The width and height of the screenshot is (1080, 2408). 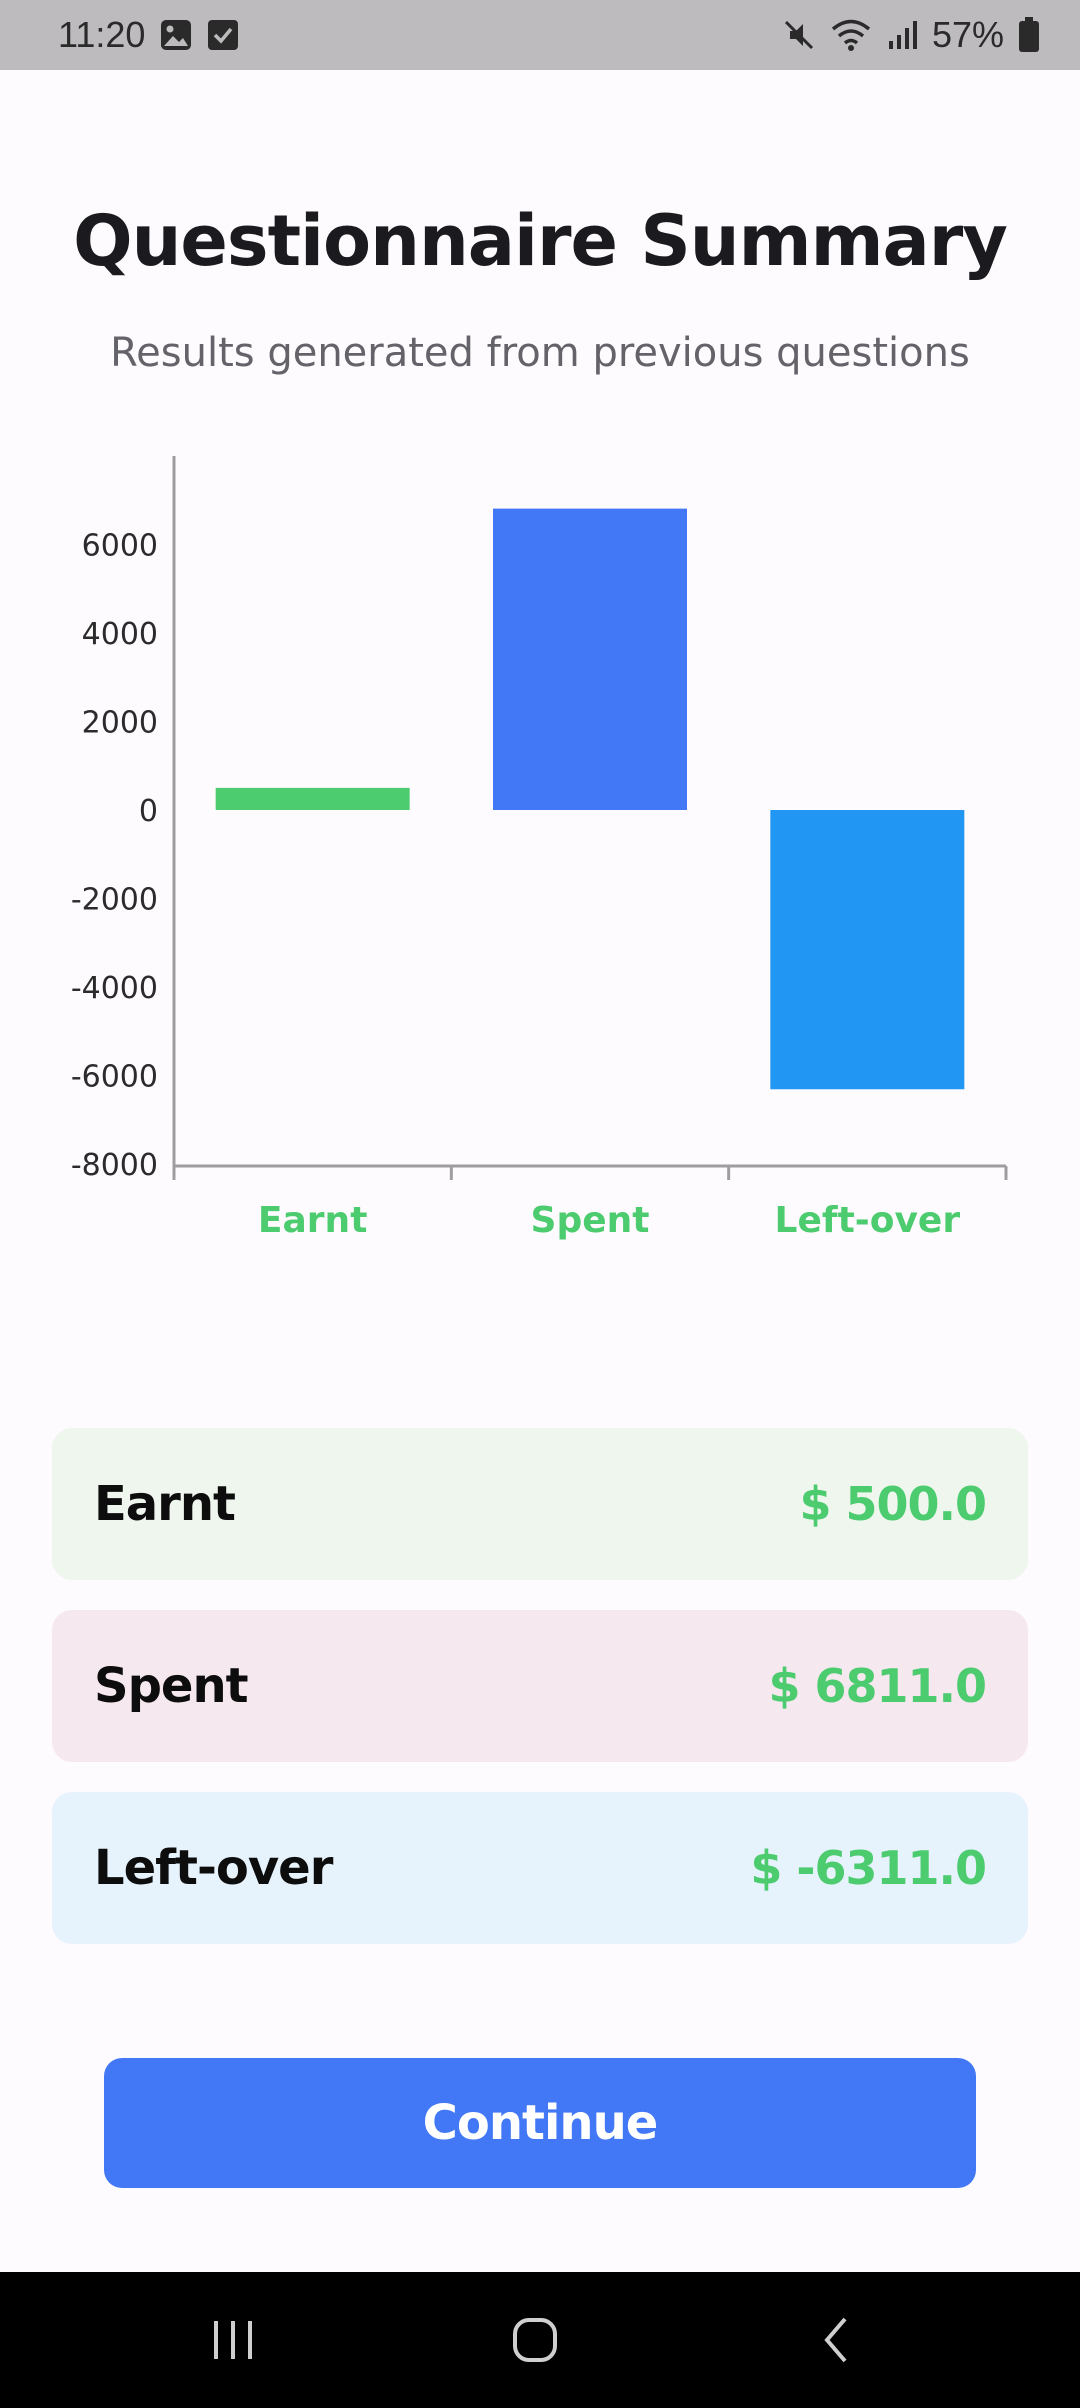 I want to click on status-bar: 11:20 57%, so click(x=540, y=35).